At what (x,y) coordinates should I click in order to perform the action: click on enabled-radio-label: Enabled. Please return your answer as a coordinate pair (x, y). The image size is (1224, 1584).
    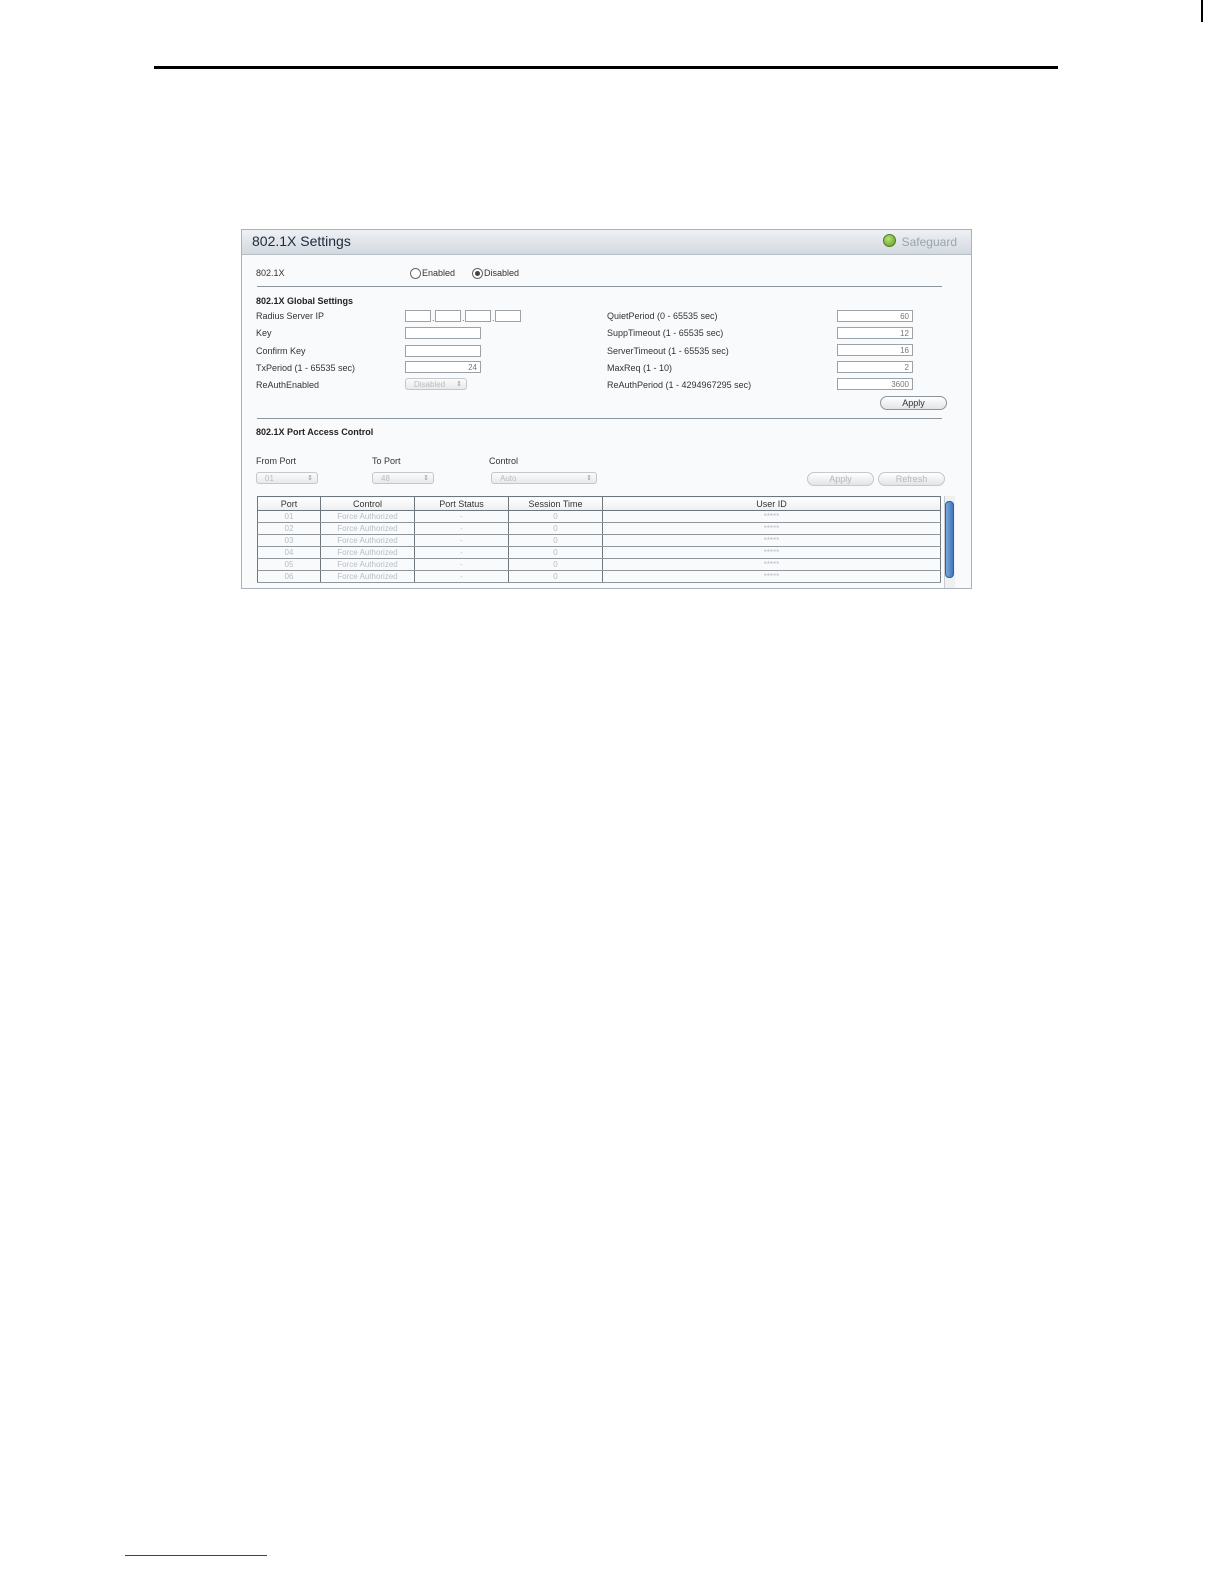
    Looking at the image, I should click on (438, 273).